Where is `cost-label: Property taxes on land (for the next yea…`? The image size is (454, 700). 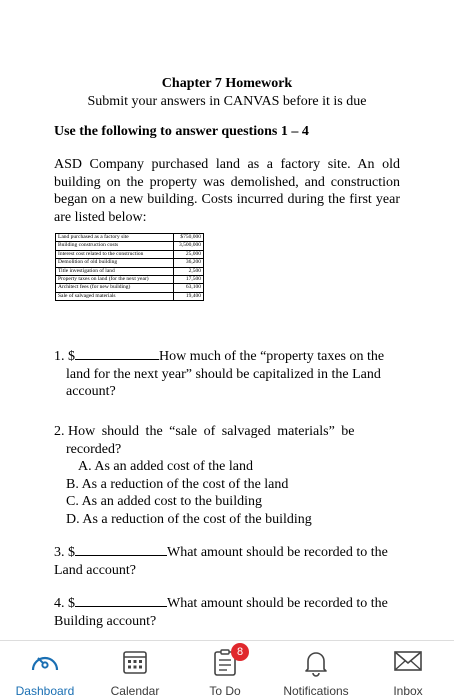 cost-label: Property taxes on land (for the next yea… is located at coordinates (114, 280).